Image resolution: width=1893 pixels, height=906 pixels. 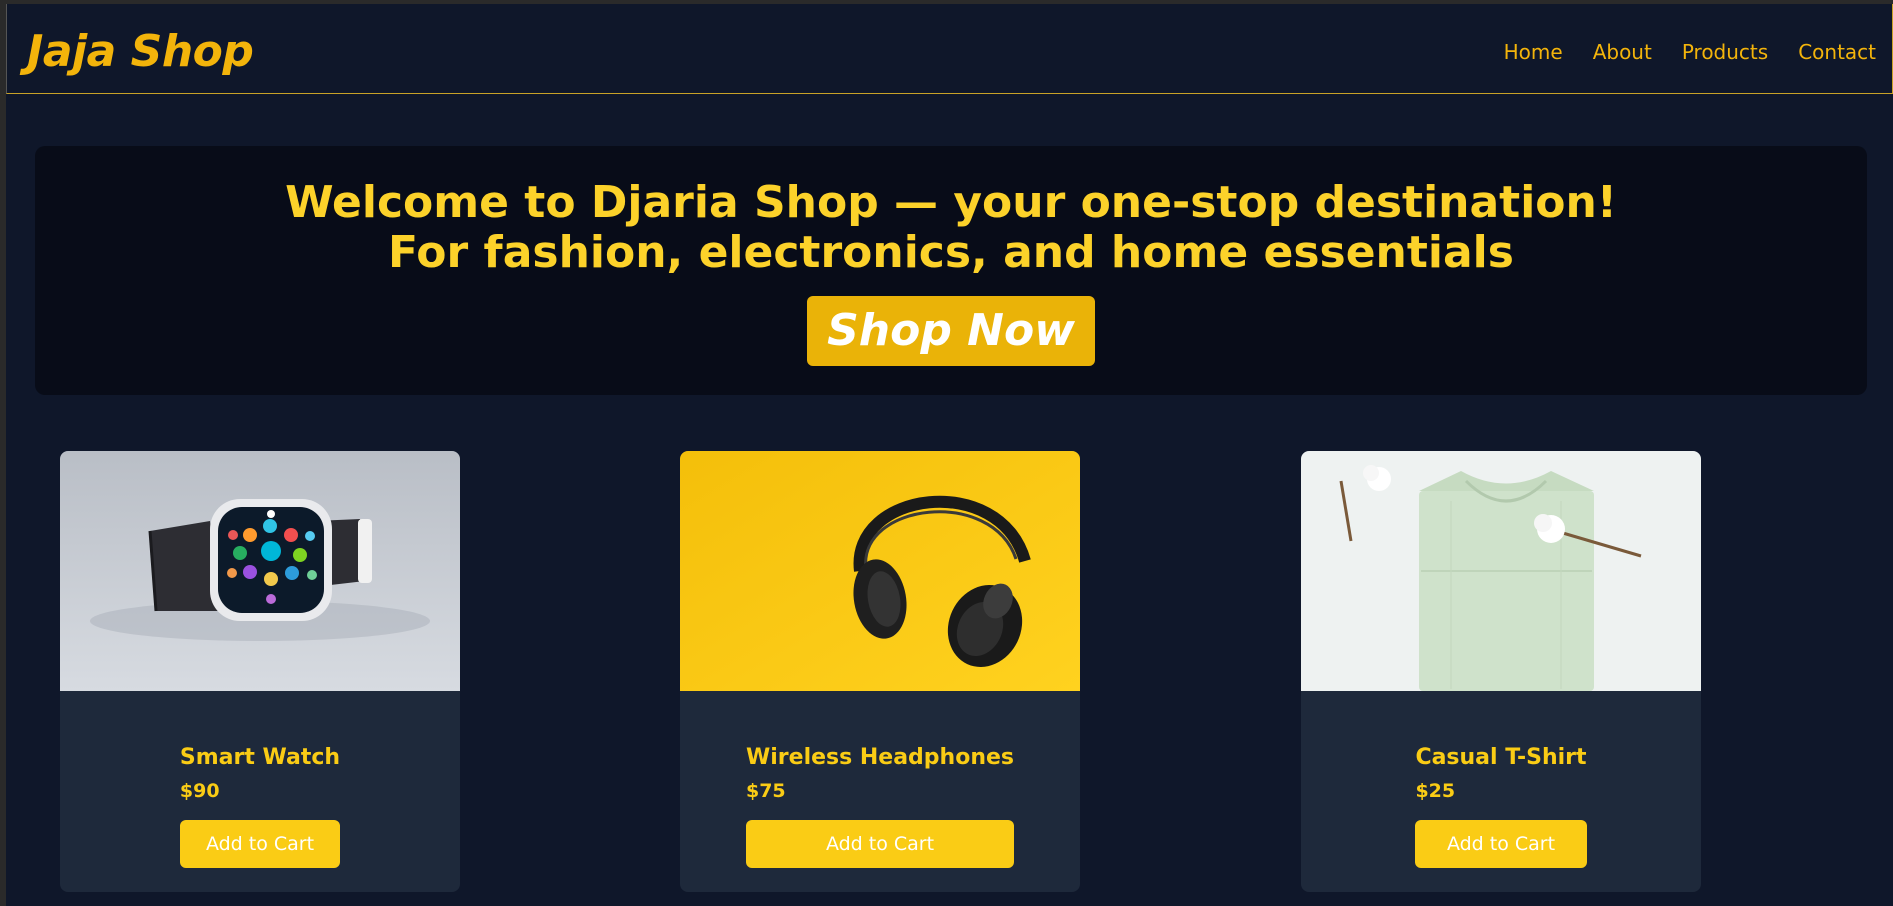 What do you see at coordinates (949, 49) in the screenshot?
I see `navbar: Jaja Shop Home About Products Contact` at bounding box center [949, 49].